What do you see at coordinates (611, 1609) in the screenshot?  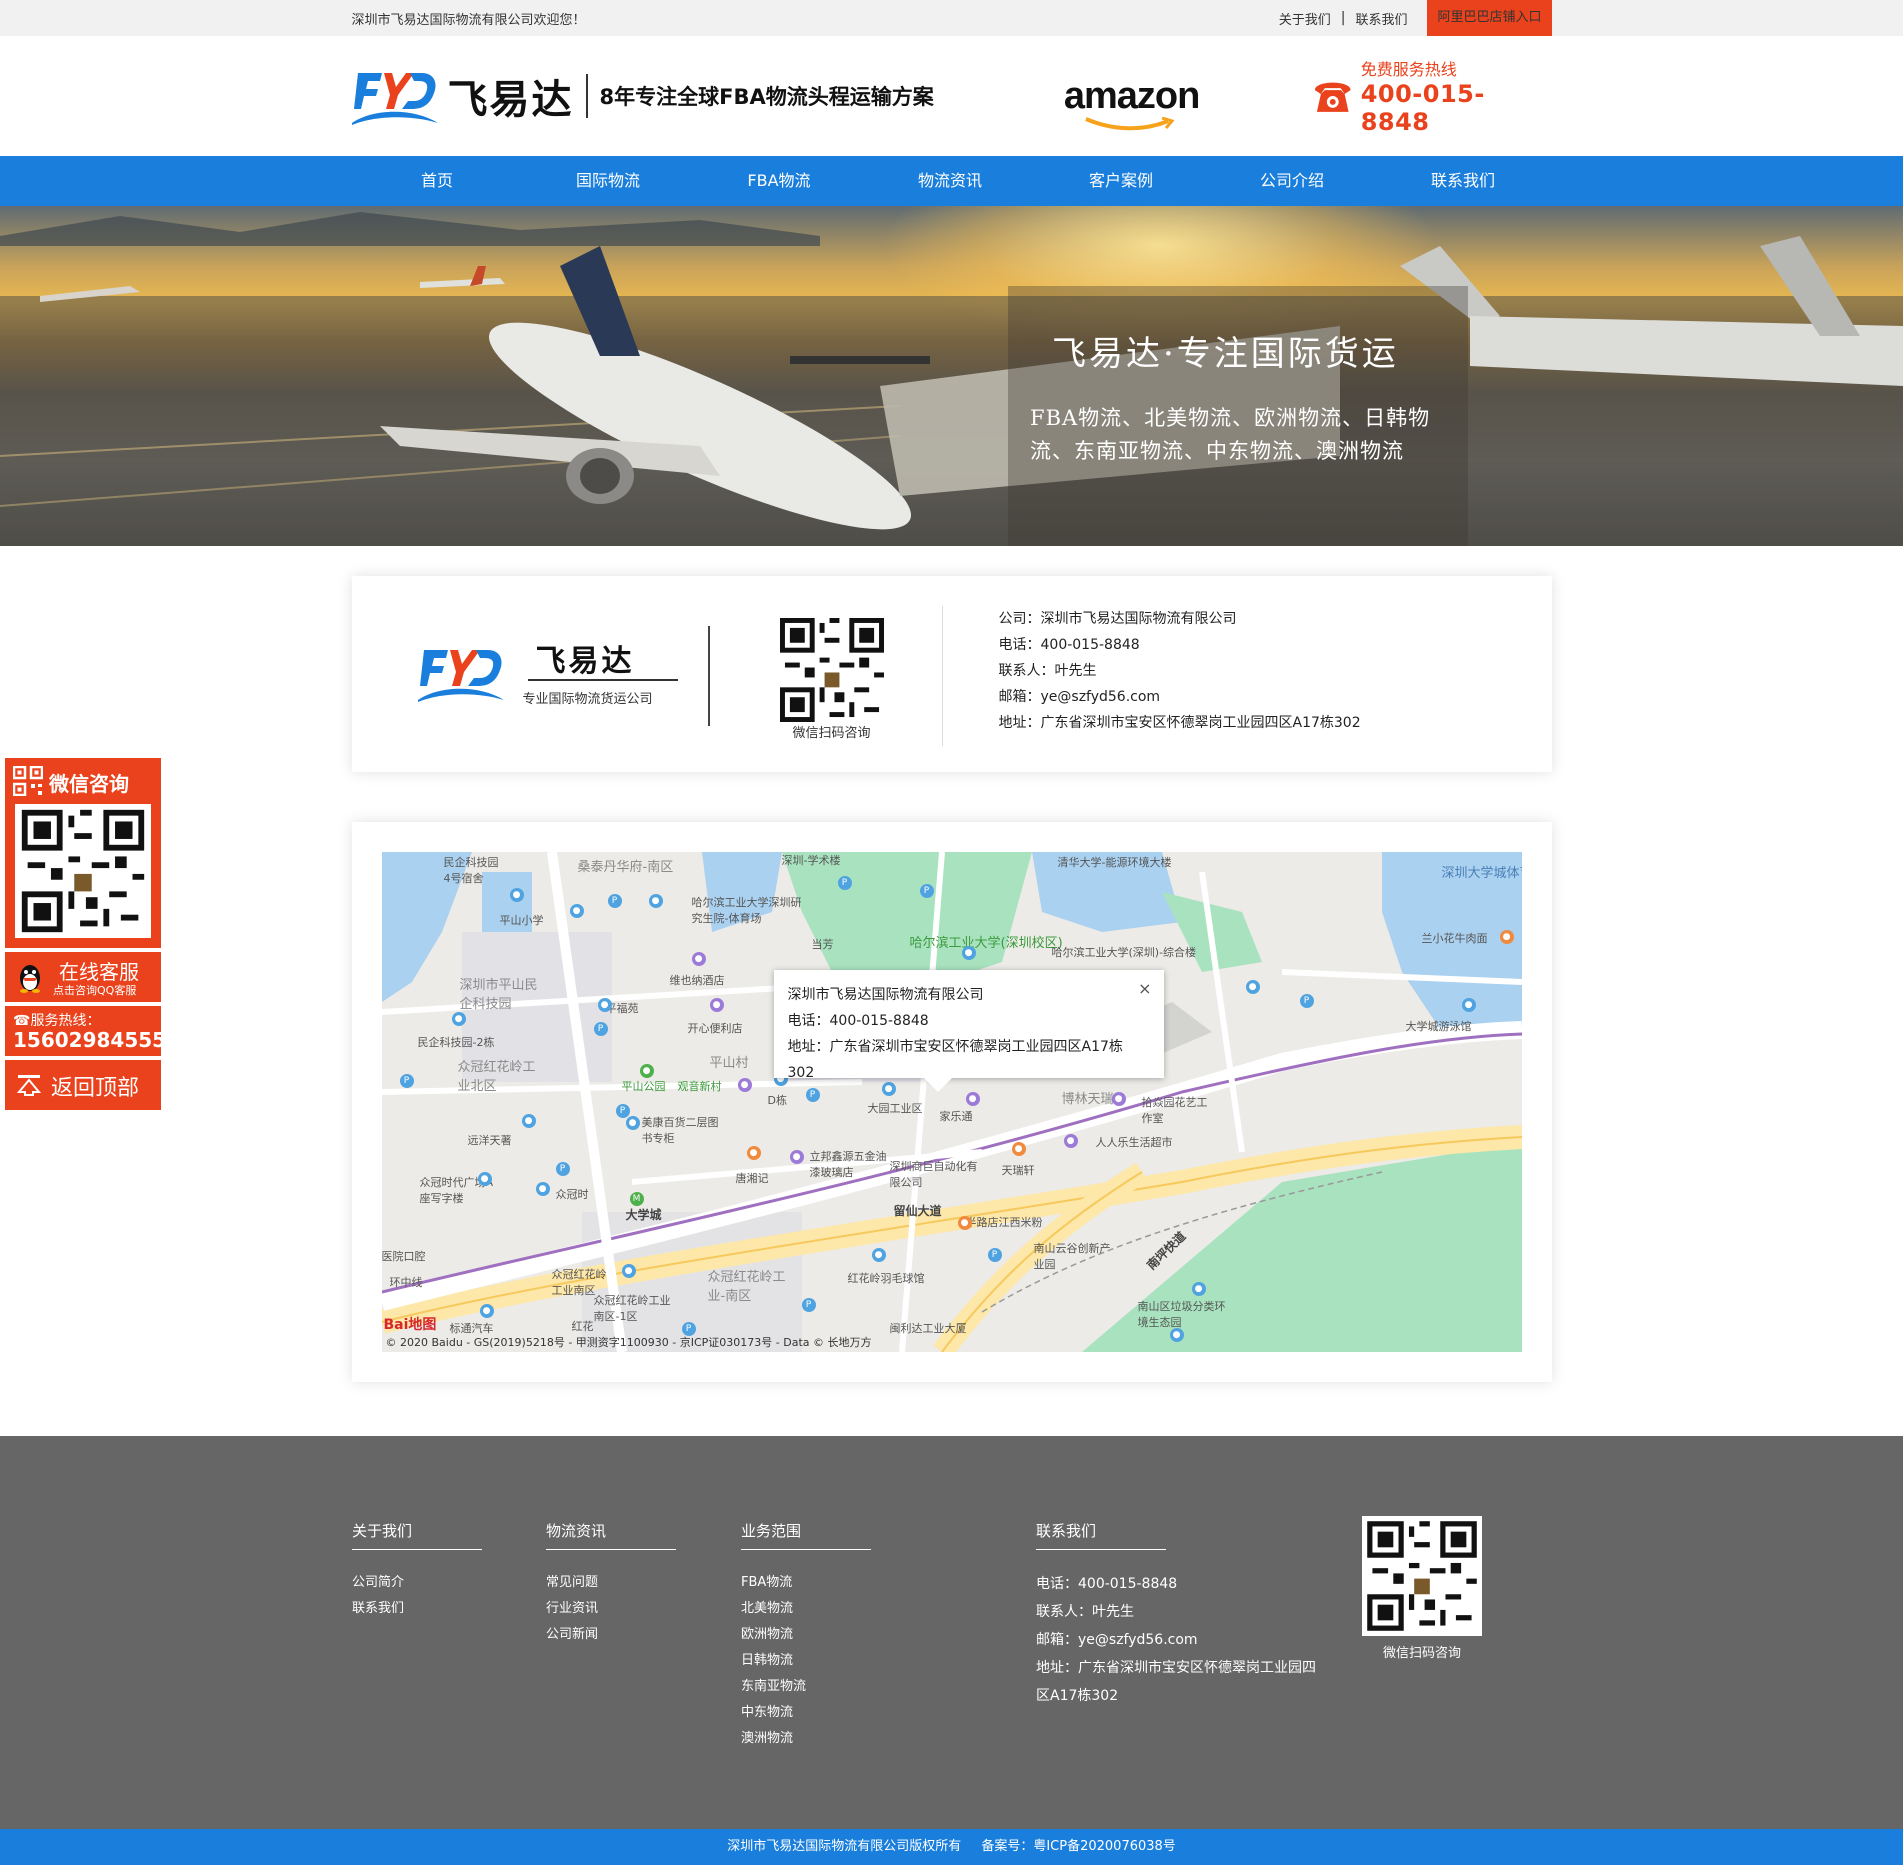 I see `footer-link: 行业资讯` at bounding box center [611, 1609].